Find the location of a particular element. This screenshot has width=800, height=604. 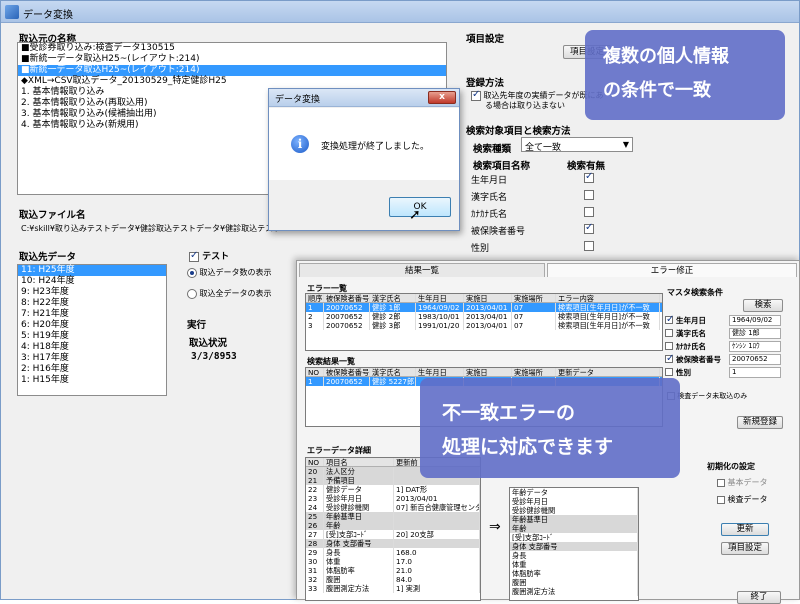

list-item: 1: H15年度 is located at coordinates (92, 380).